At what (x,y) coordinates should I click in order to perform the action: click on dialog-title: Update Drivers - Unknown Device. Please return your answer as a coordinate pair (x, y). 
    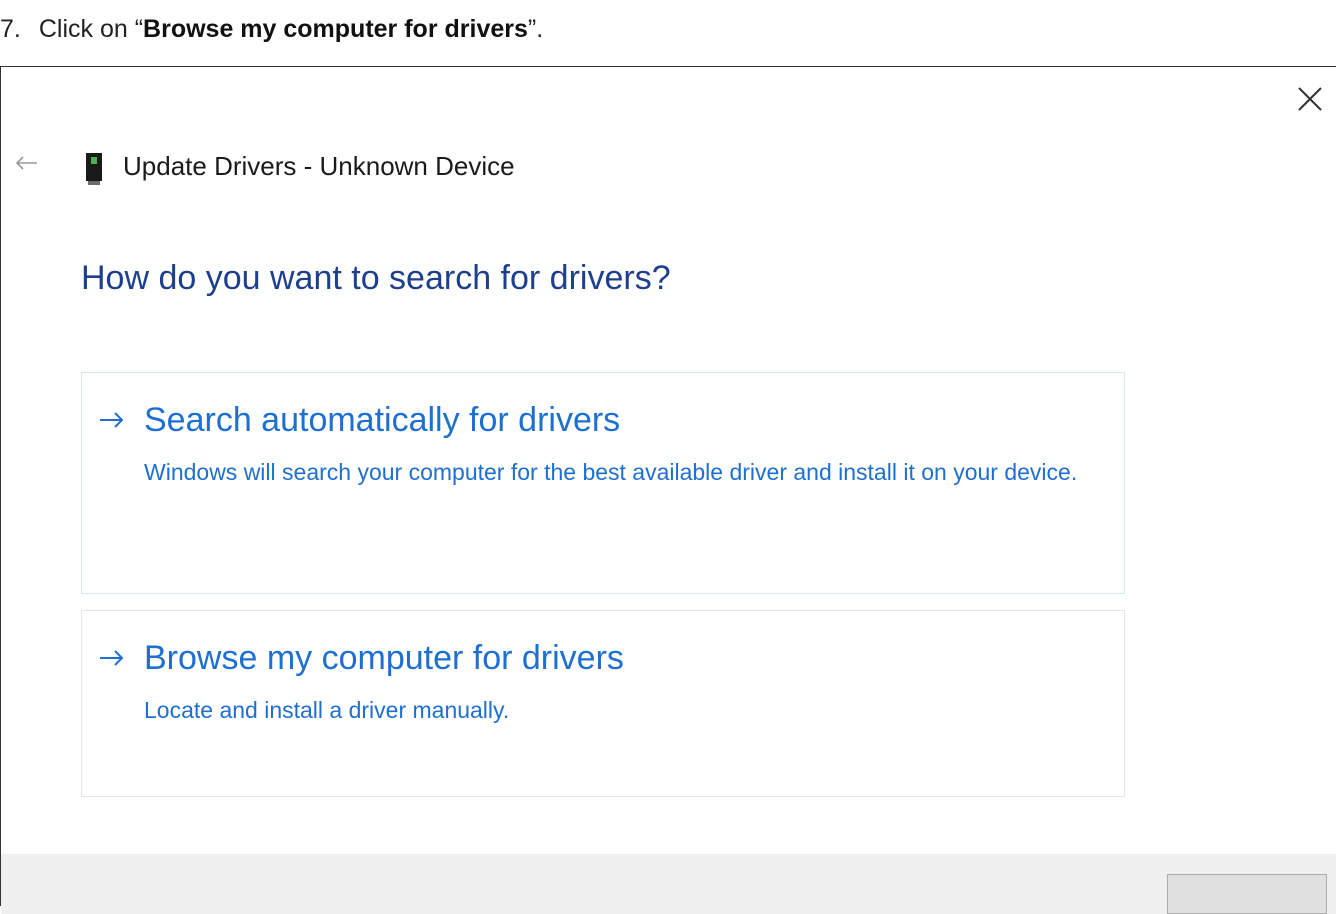
    Looking at the image, I should click on (319, 166).